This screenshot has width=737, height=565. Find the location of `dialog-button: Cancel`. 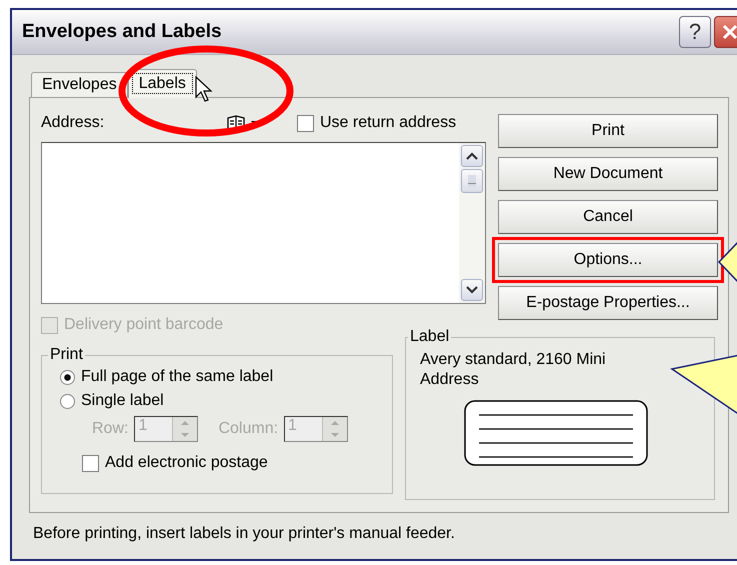

dialog-button: Cancel is located at coordinates (608, 217).